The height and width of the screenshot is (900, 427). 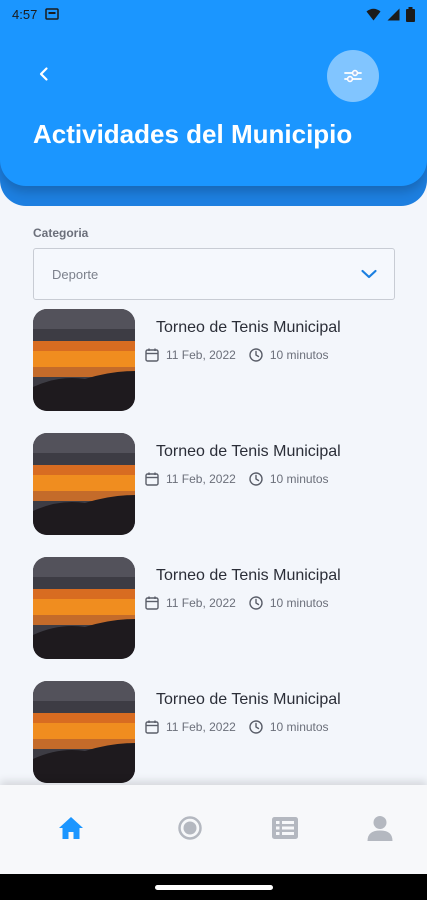 I want to click on nav-profile, so click(x=380, y=828).